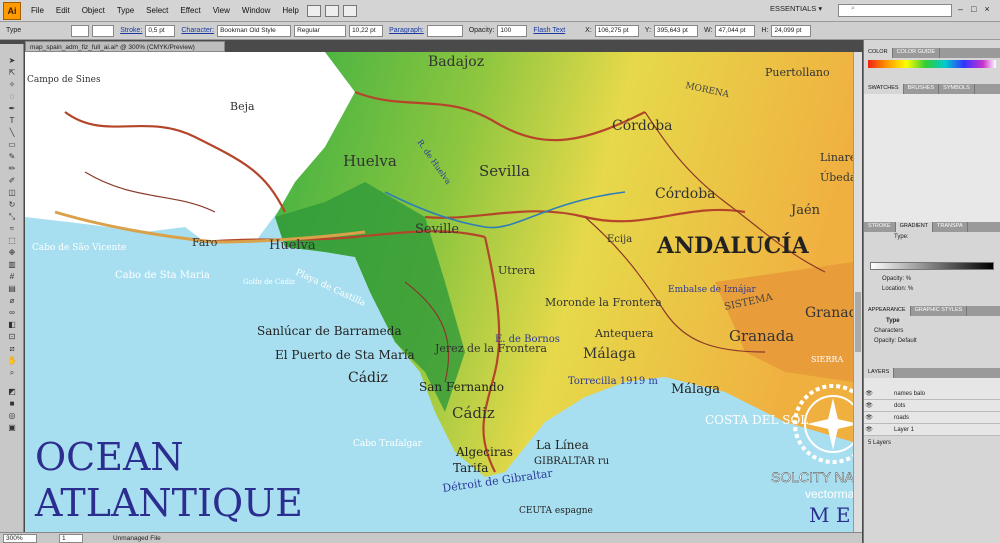 The width and height of the screenshot is (1000, 543). I want to click on gradient-tool-icon: ▤, so click(12, 288).